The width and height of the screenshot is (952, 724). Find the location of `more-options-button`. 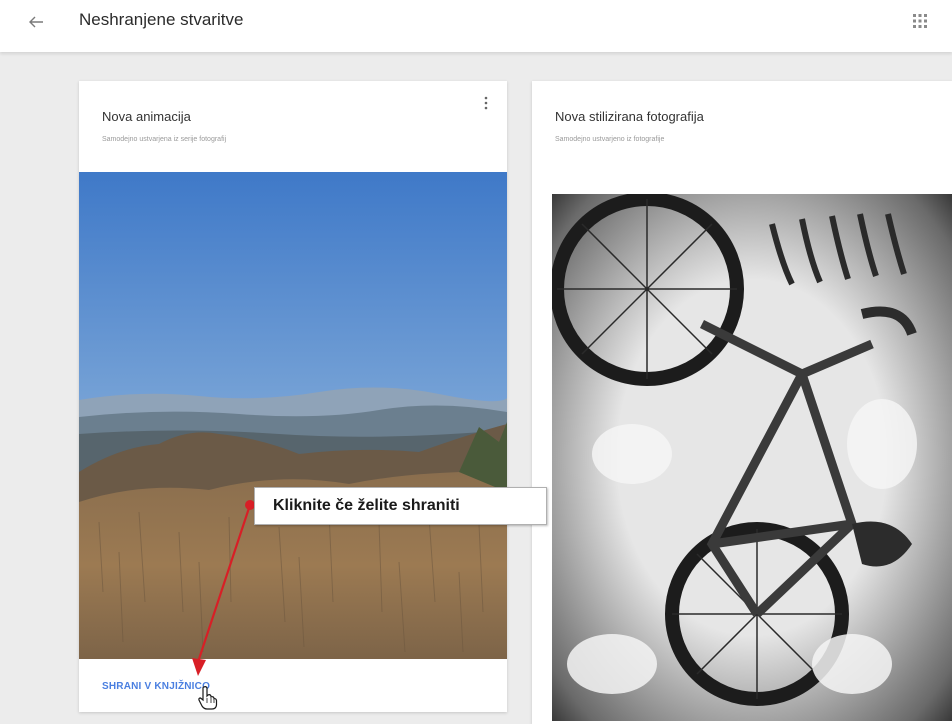

more-options-button is located at coordinates (486, 103).